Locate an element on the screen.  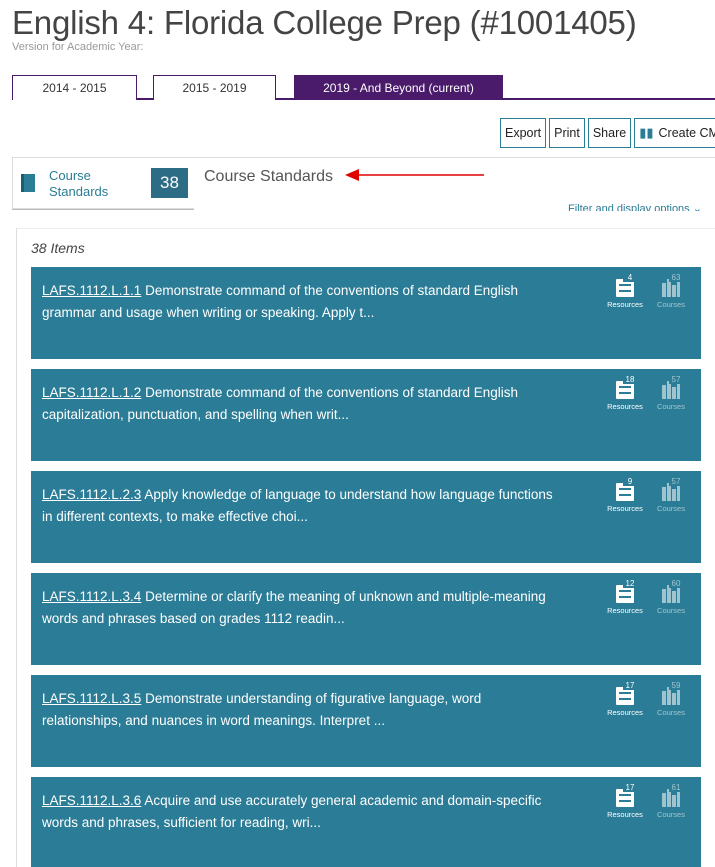
chevron-down-icon: ⌄ is located at coordinates (697, 207).